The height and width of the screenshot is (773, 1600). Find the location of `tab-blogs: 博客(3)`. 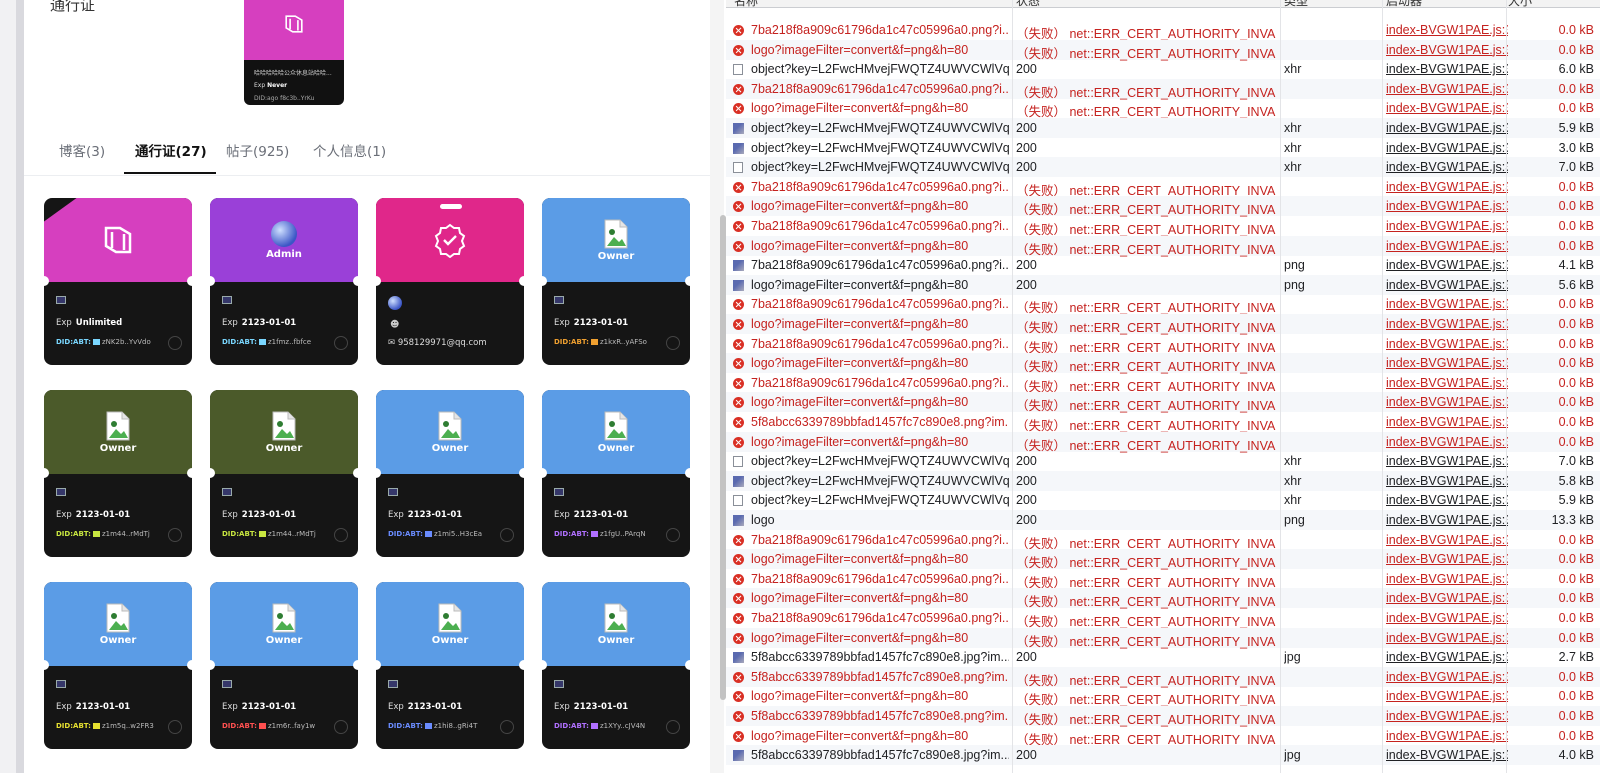

tab-blogs: 博客(3) is located at coordinates (82, 157).